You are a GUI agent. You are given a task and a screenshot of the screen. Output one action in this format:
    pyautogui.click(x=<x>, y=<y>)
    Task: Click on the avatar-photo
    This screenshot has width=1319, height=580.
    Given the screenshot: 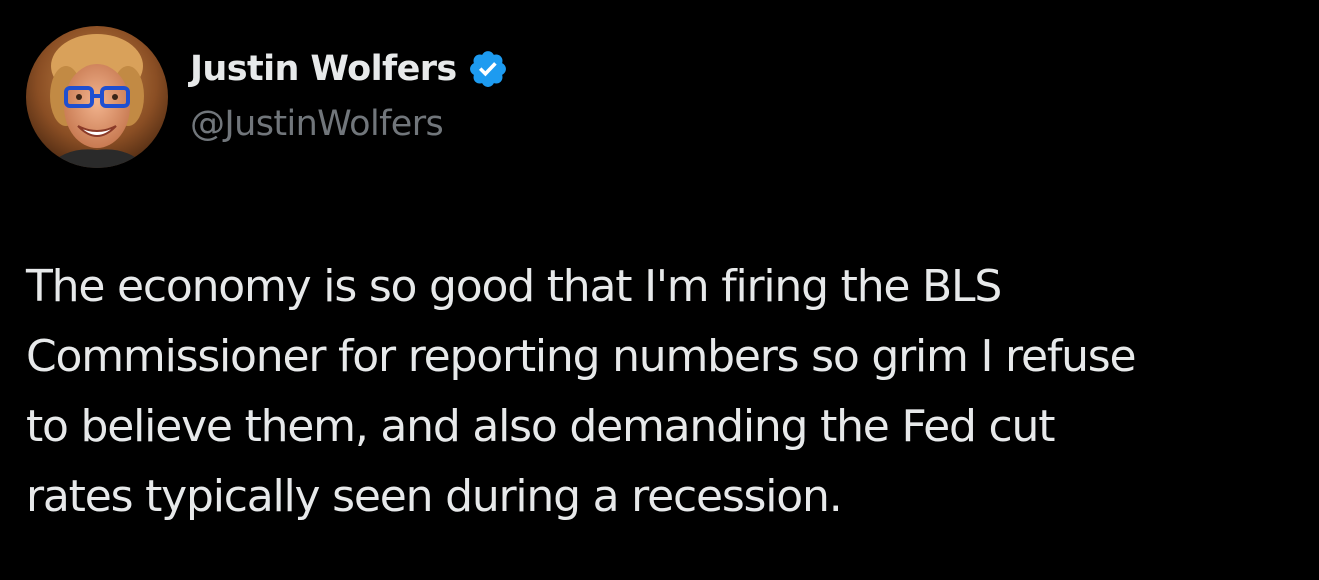 What is the action you would take?
    pyautogui.click(x=97, y=97)
    